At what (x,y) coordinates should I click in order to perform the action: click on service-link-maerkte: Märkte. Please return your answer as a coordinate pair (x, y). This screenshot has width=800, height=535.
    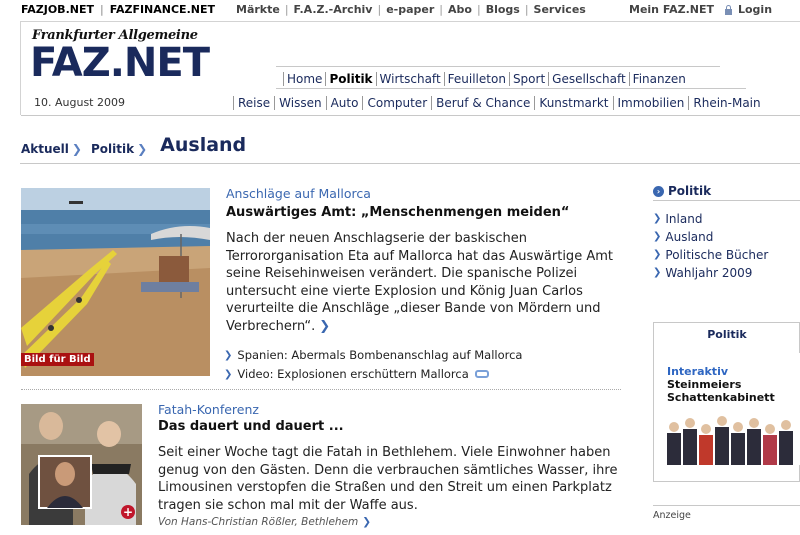
    Looking at the image, I should click on (258, 9).